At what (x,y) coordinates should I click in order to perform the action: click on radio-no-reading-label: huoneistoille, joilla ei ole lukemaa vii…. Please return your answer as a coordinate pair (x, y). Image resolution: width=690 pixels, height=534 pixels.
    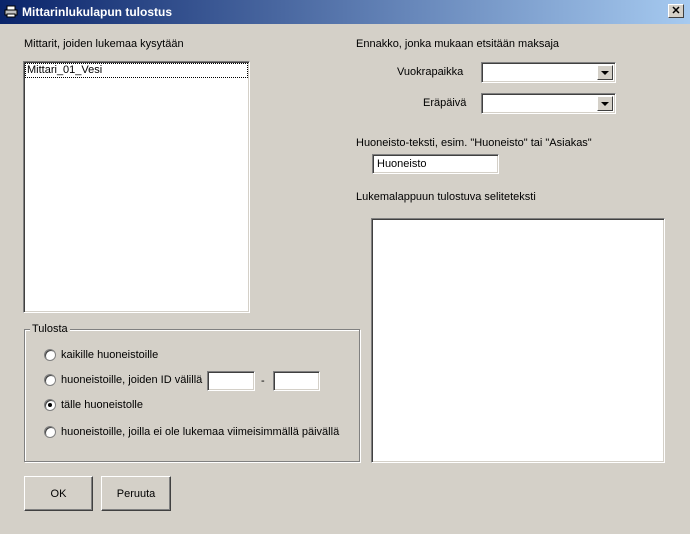
    Looking at the image, I should click on (200, 432).